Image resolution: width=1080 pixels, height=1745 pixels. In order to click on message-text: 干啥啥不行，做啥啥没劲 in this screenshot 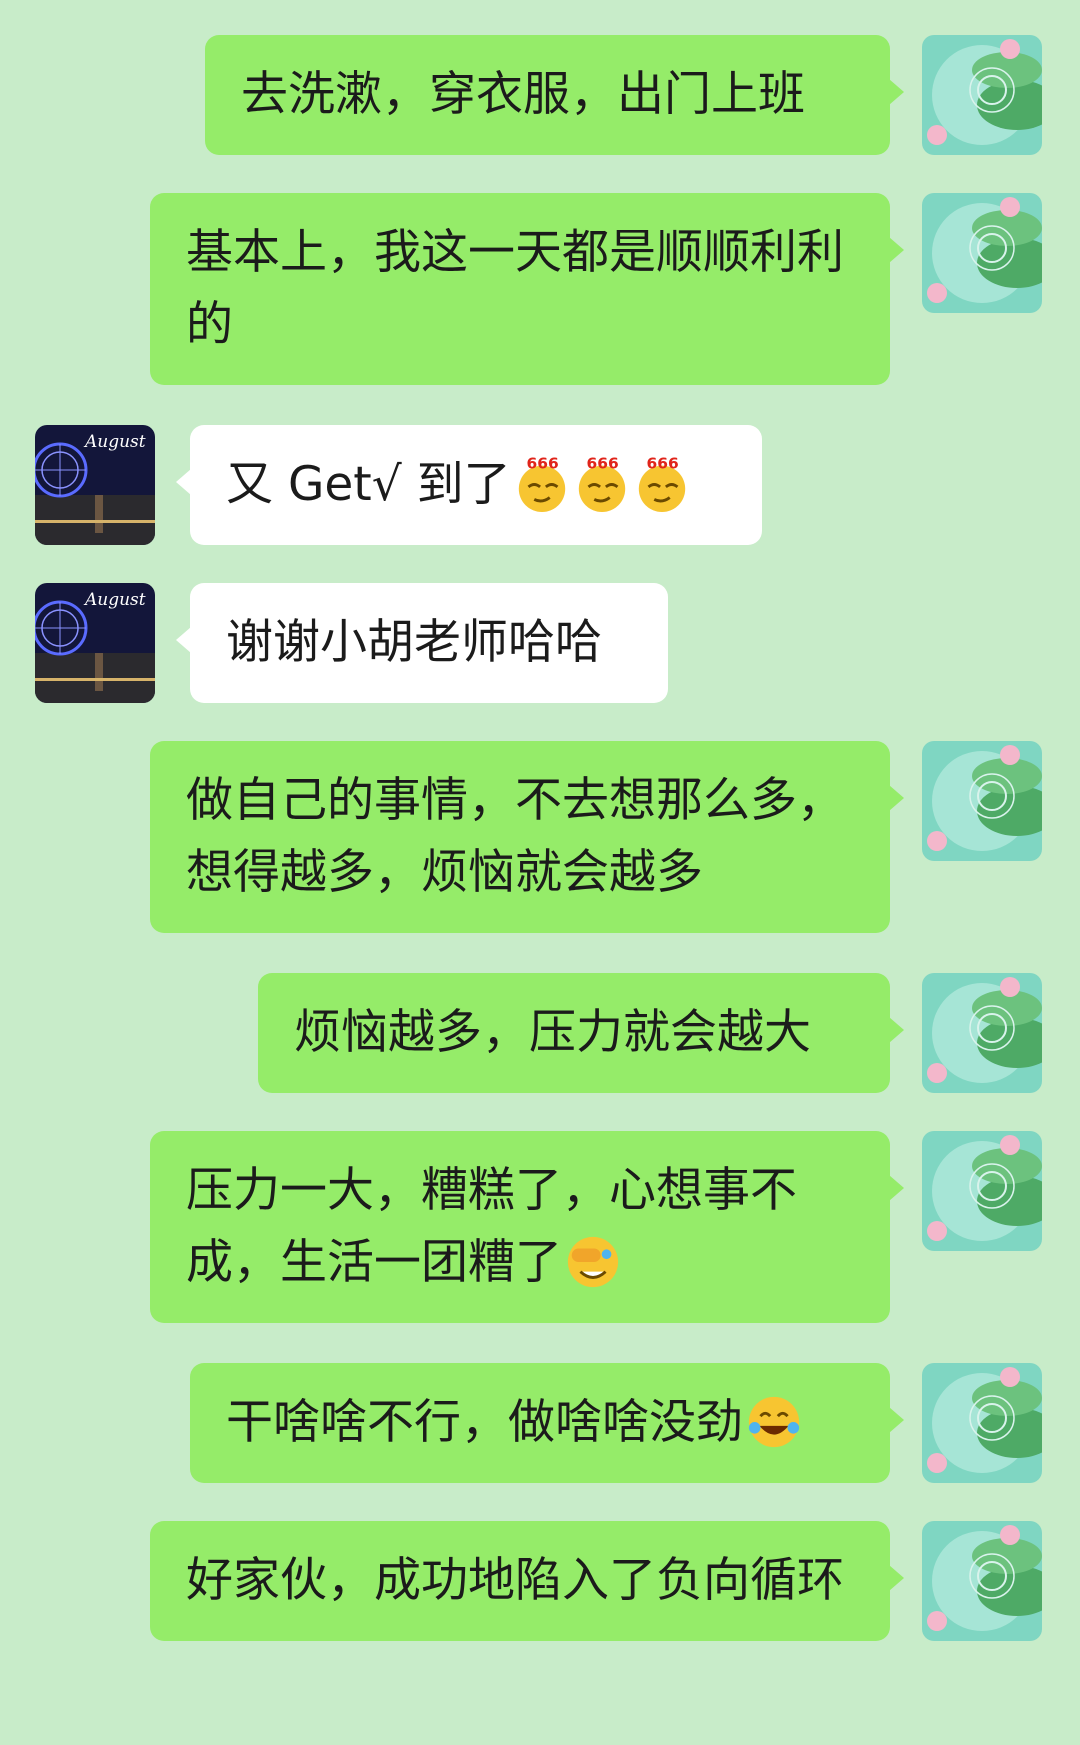, I will do `click(484, 1422)`.